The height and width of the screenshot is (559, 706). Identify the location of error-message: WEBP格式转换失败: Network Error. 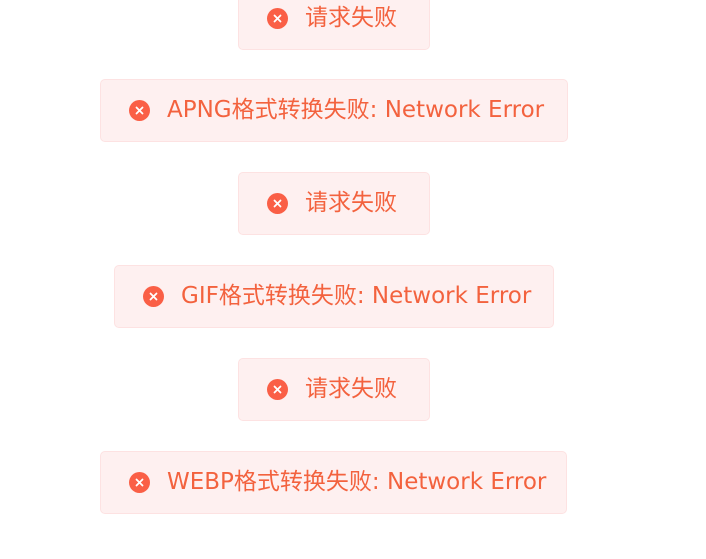
(357, 482).